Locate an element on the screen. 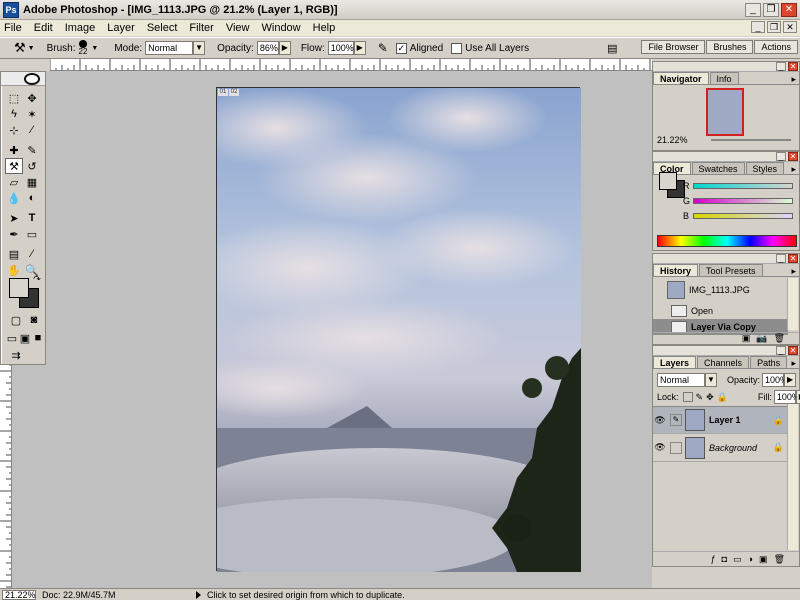 The image size is (800, 600). lock-image-icon: ✎ is located at coordinates (700, 397).